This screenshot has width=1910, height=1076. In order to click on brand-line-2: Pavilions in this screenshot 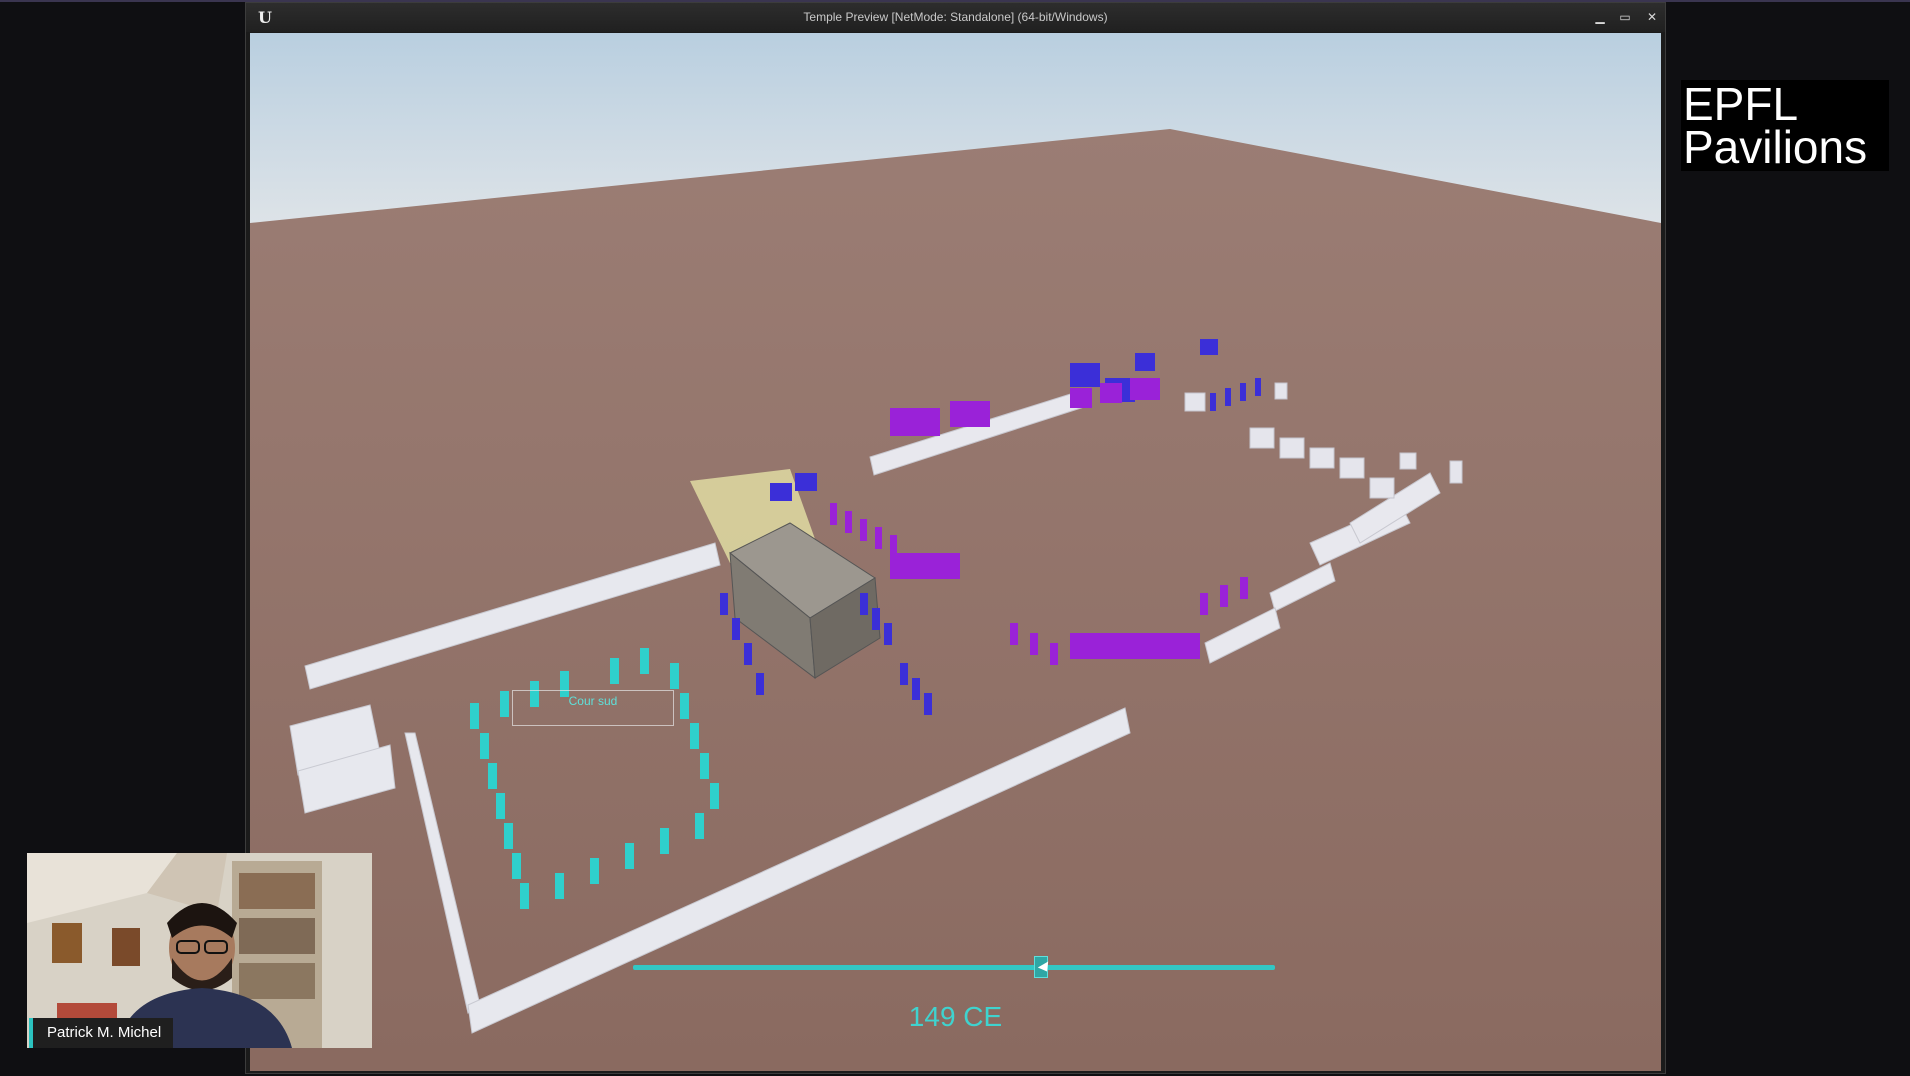, I will do `click(1775, 147)`.